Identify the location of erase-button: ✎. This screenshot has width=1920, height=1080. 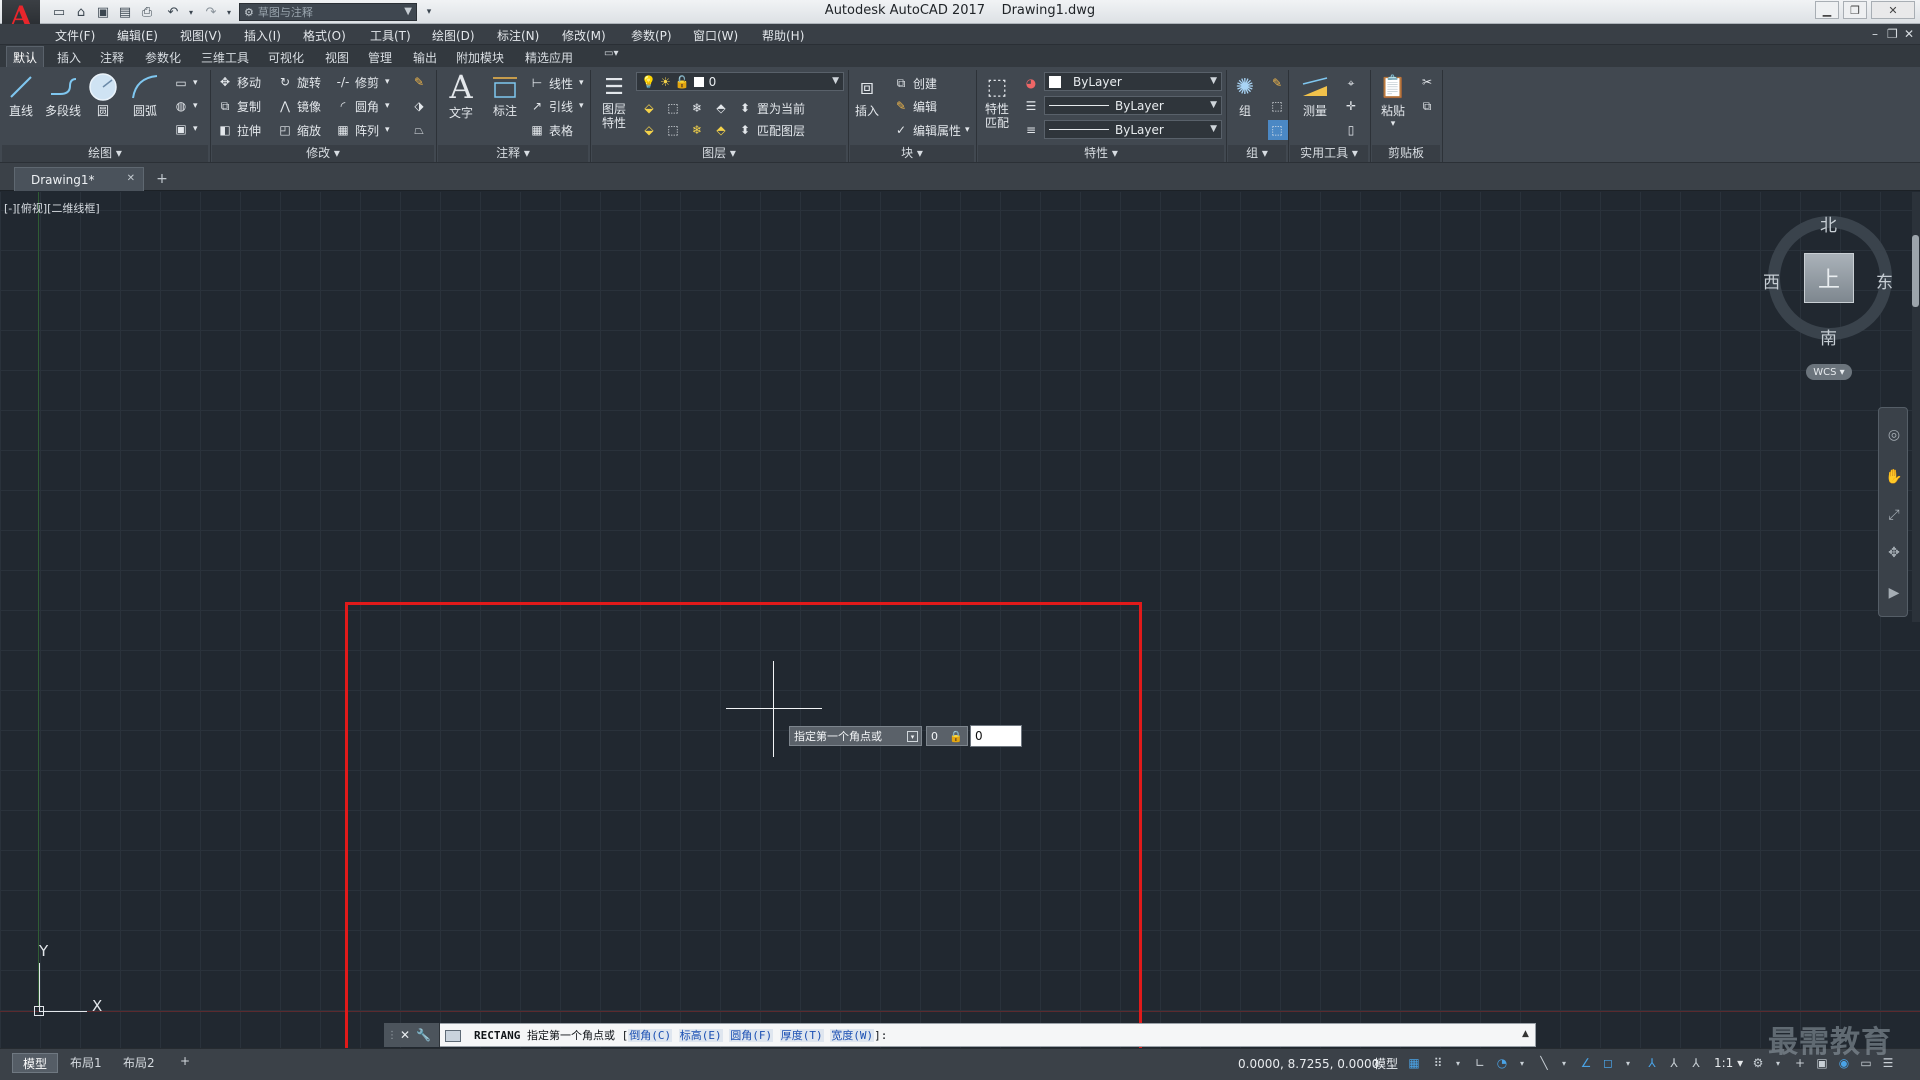
(420, 82).